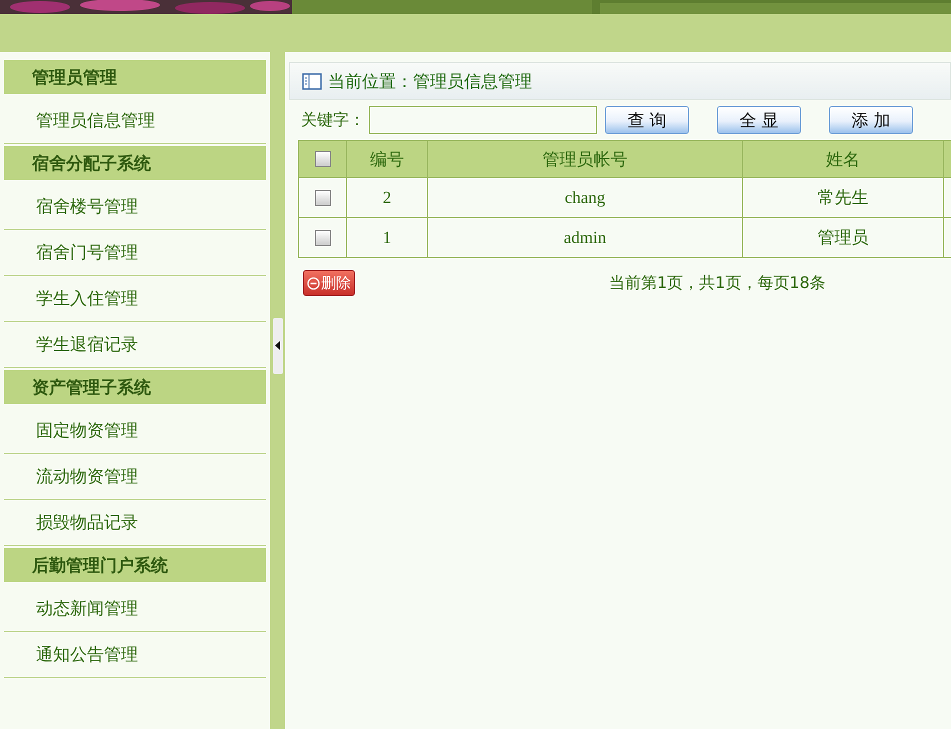  Describe the element at coordinates (717, 283) in the screenshot. I see `pagination-info: 当前第1页，共1页，每页18条` at that location.